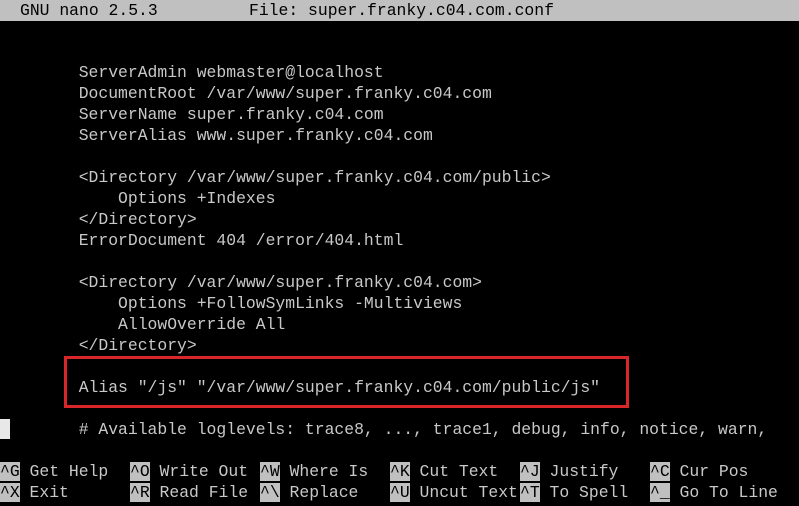  What do you see at coordinates (660, 492) in the screenshot?
I see `shortcut-key: ^_` at bounding box center [660, 492].